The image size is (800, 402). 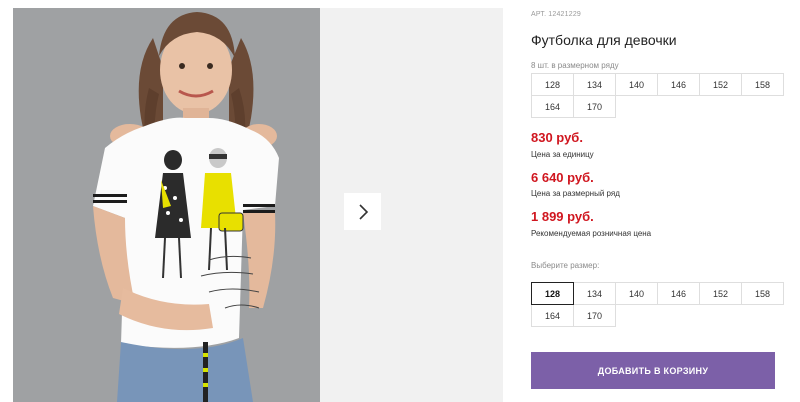 What do you see at coordinates (552, 84) in the screenshot?
I see `pack-size-cell: 128` at bounding box center [552, 84].